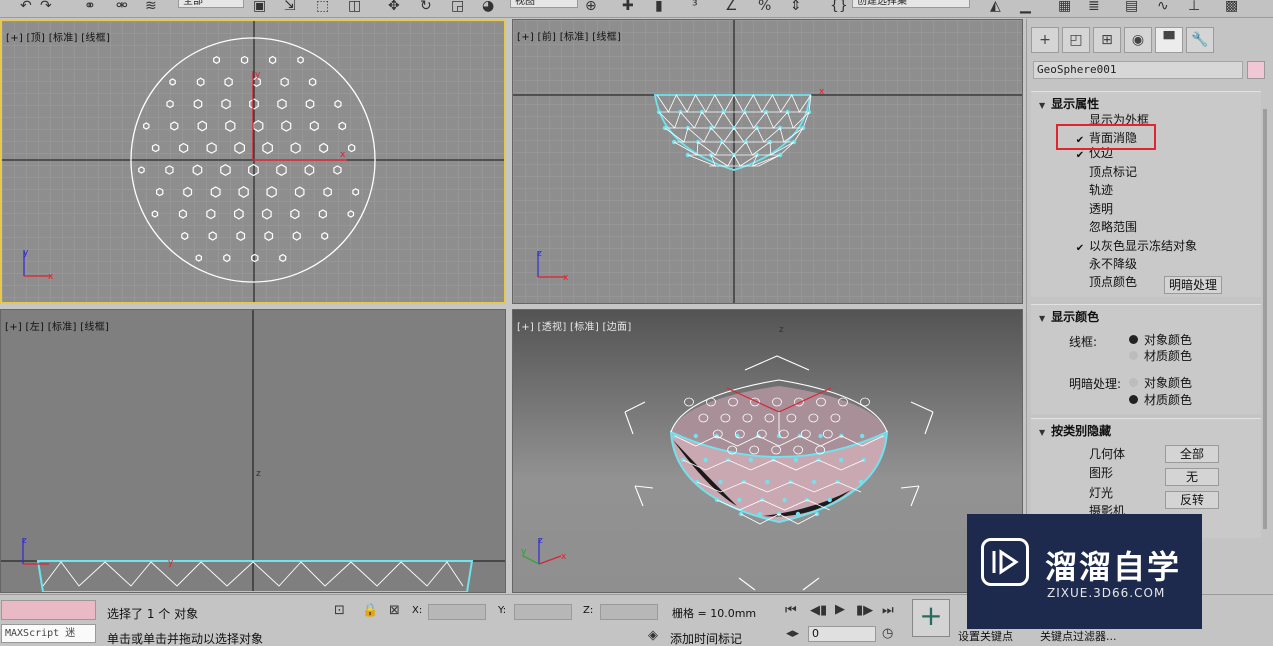  I want to click on link-icon: ⚭, so click(90, 7).